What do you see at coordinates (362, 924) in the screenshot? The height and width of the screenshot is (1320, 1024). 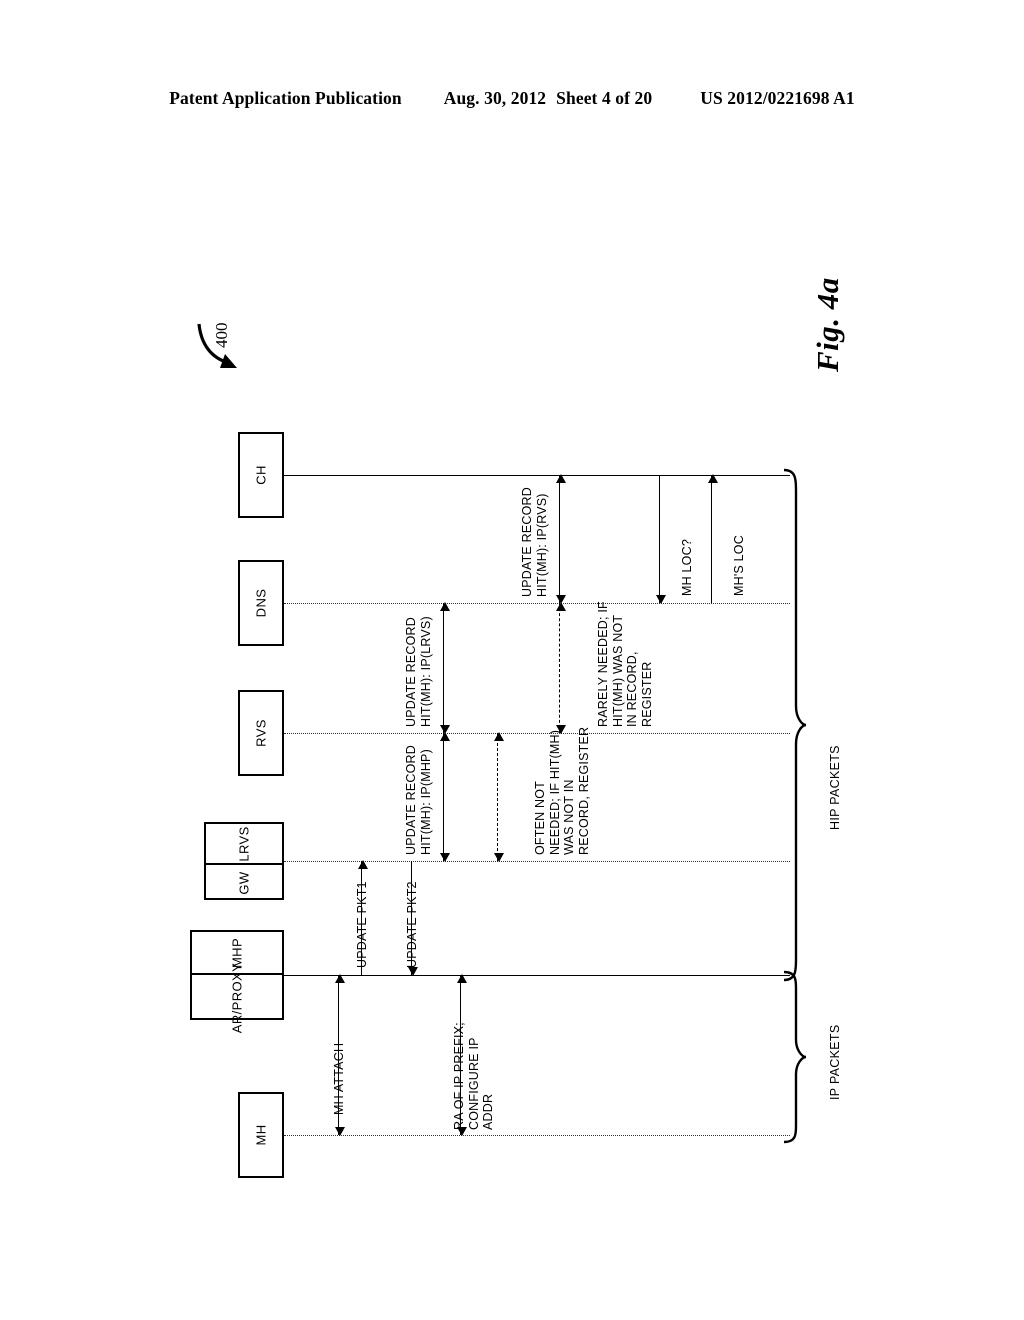 I see `message-label-update-pkt1: UPDATE PKT1` at bounding box center [362, 924].